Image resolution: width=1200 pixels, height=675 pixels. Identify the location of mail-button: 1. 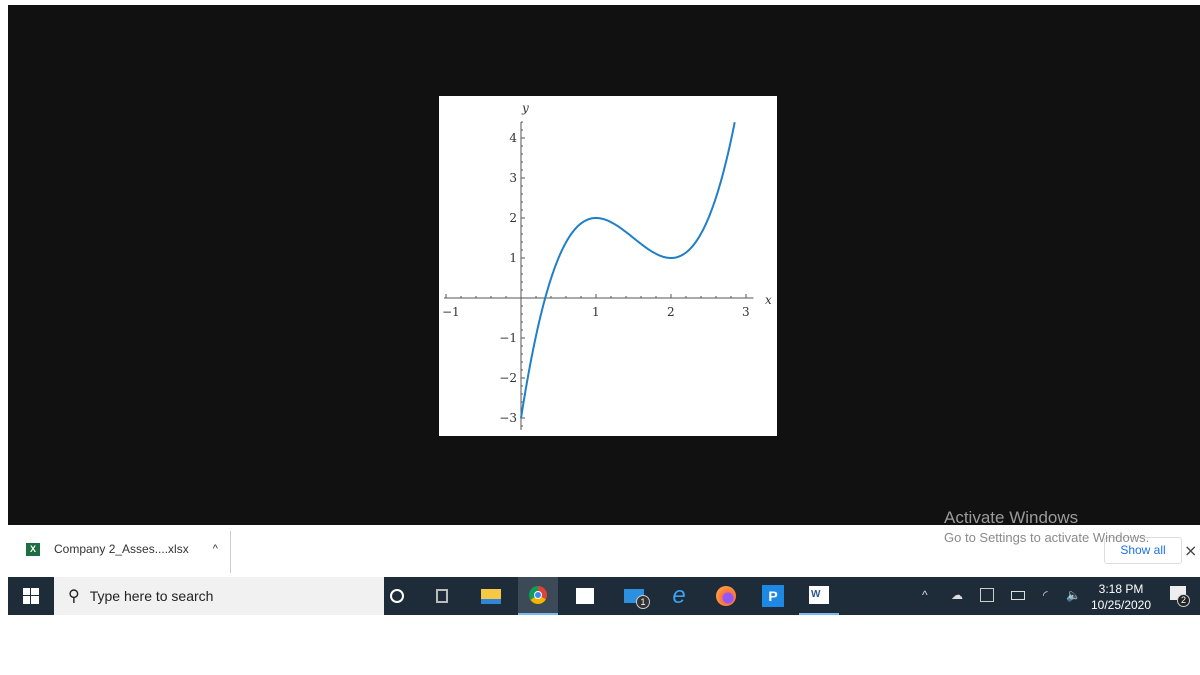
(634, 596).